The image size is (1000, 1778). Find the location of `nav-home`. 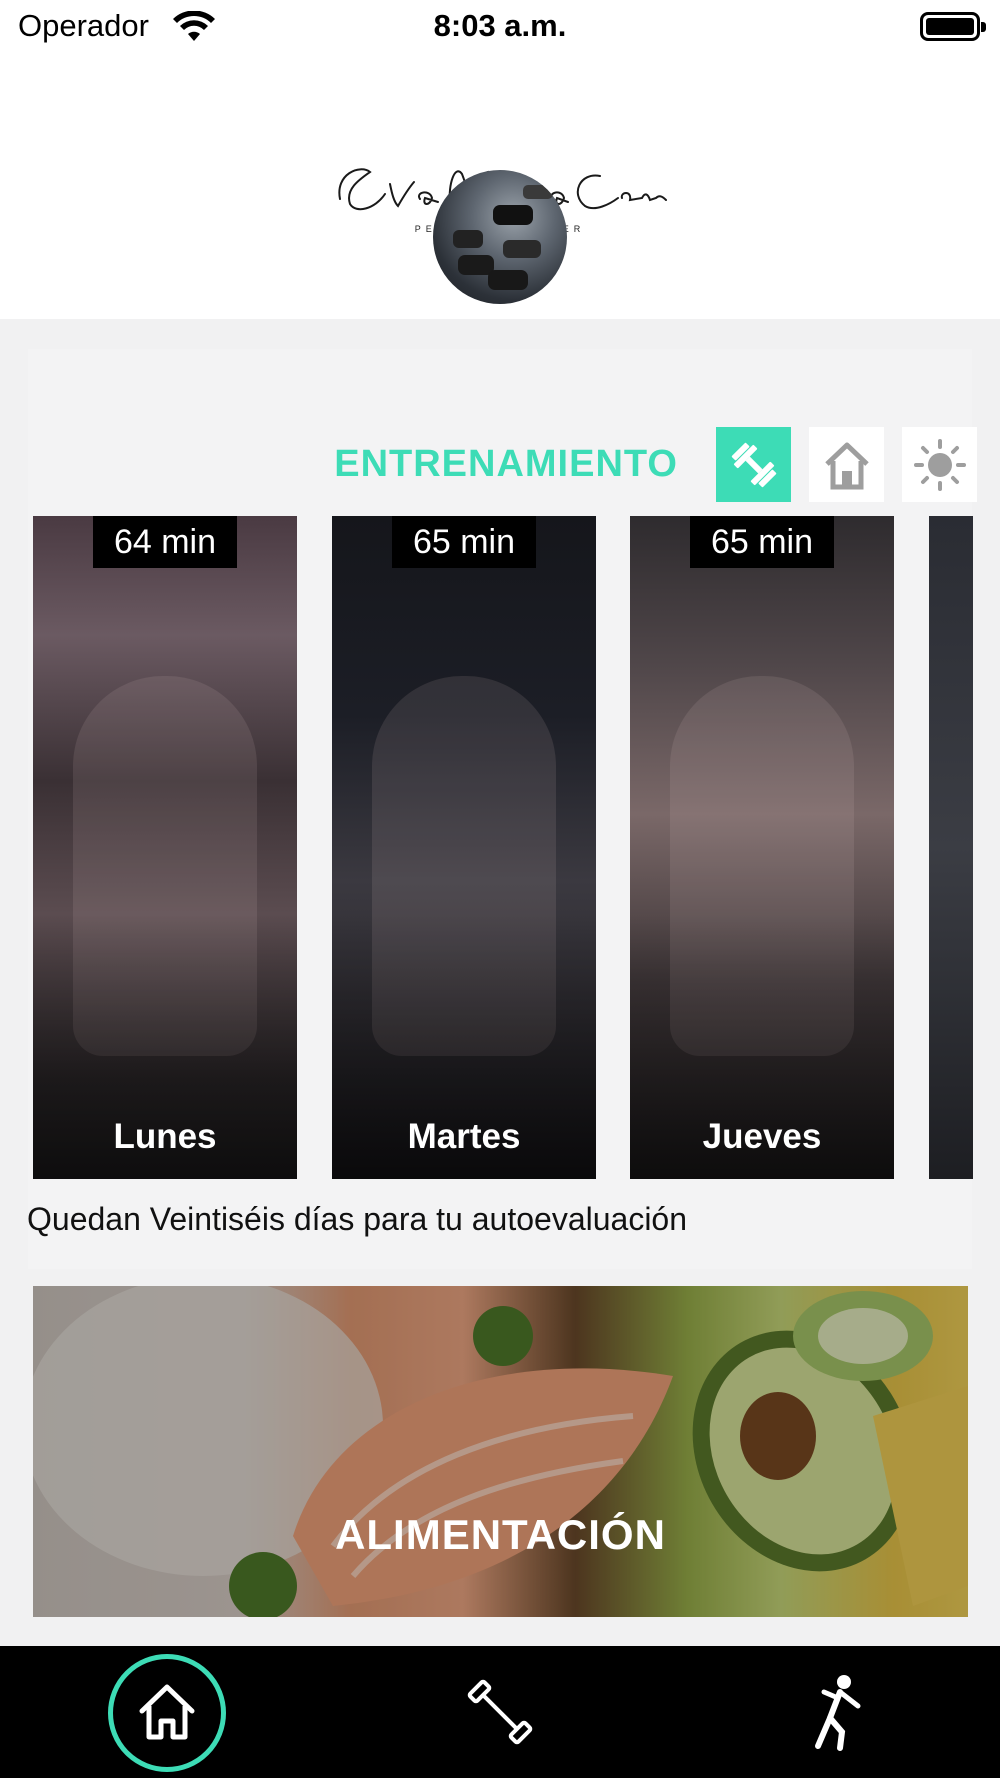

nav-home is located at coordinates (167, 1712).